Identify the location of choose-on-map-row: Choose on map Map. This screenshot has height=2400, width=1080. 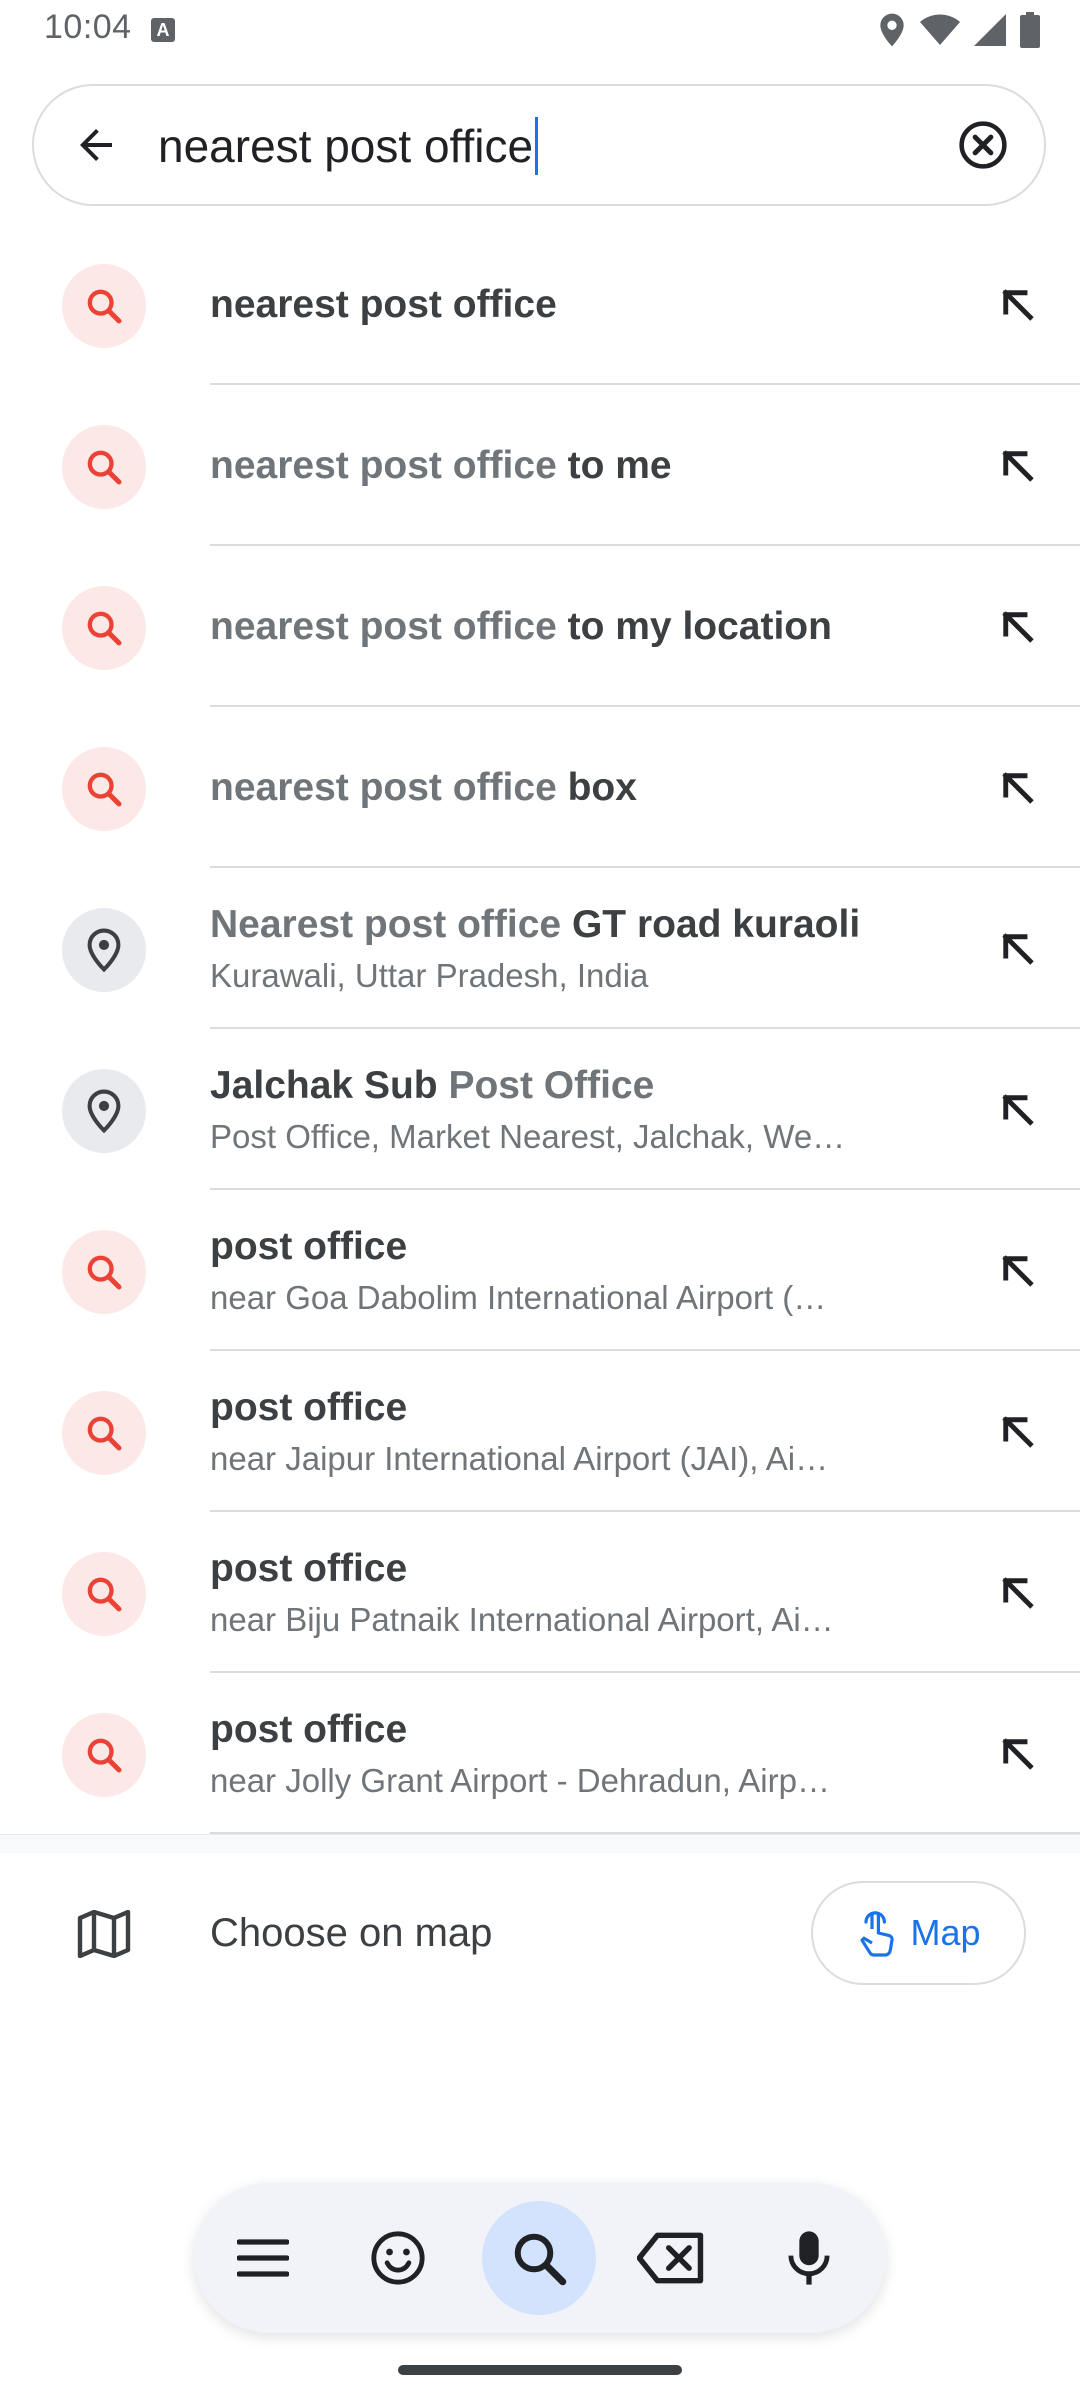
(540, 1932).